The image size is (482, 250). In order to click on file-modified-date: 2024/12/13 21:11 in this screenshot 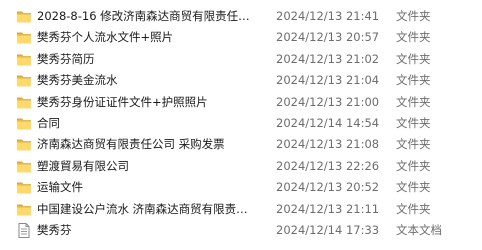, I will do `click(328, 208)`.